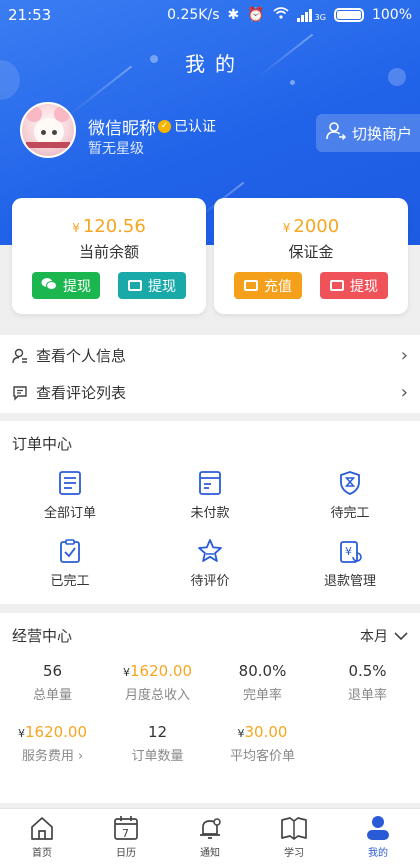 Image resolution: width=420 pixels, height=865 pixels. What do you see at coordinates (316, 226) in the screenshot?
I see `deposit-value: 2000` at bounding box center [316, 226].